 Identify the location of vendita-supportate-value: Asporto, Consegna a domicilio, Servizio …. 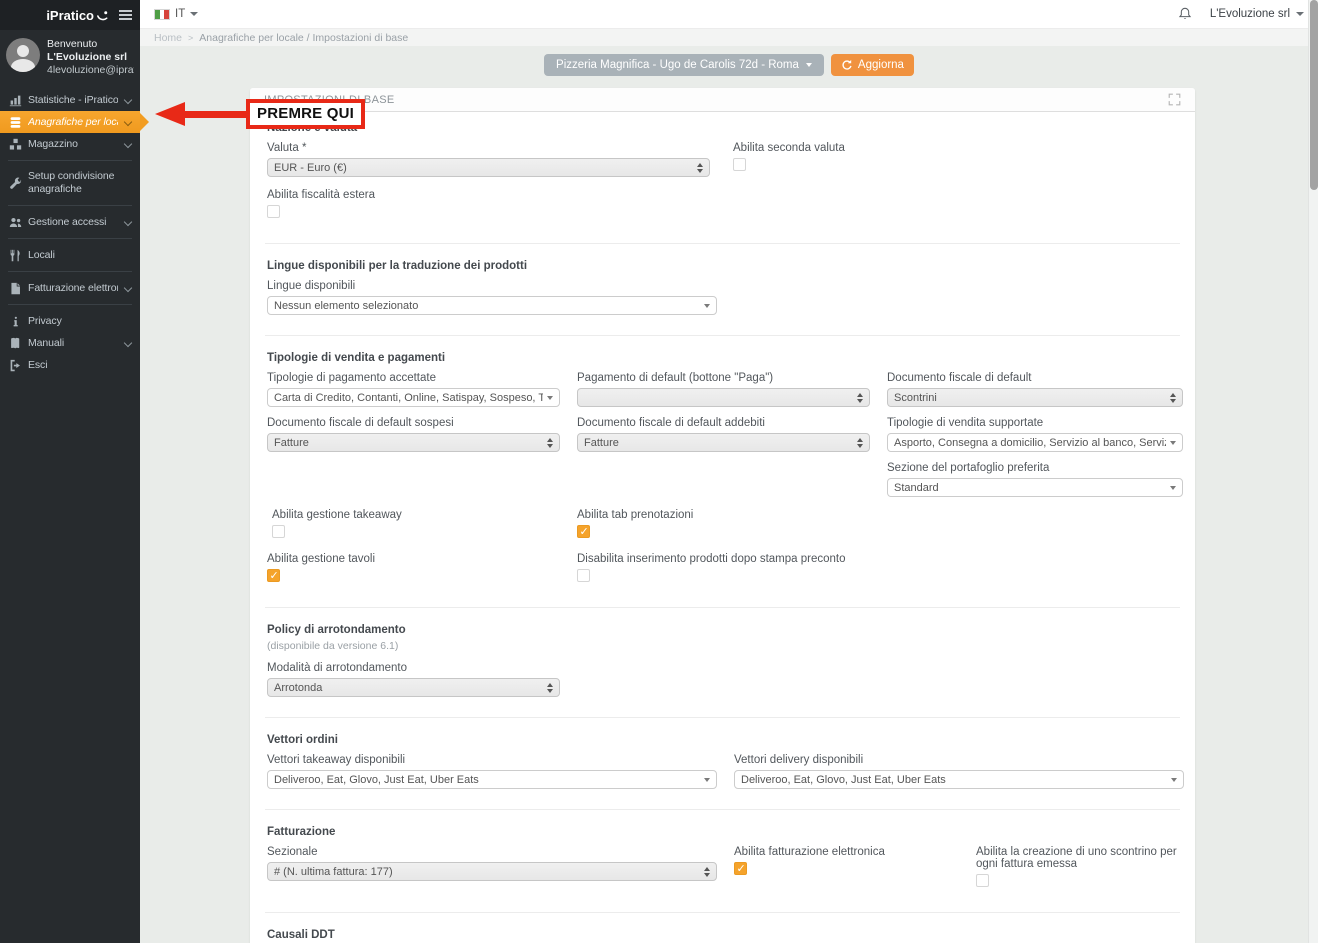
(1030, 442).